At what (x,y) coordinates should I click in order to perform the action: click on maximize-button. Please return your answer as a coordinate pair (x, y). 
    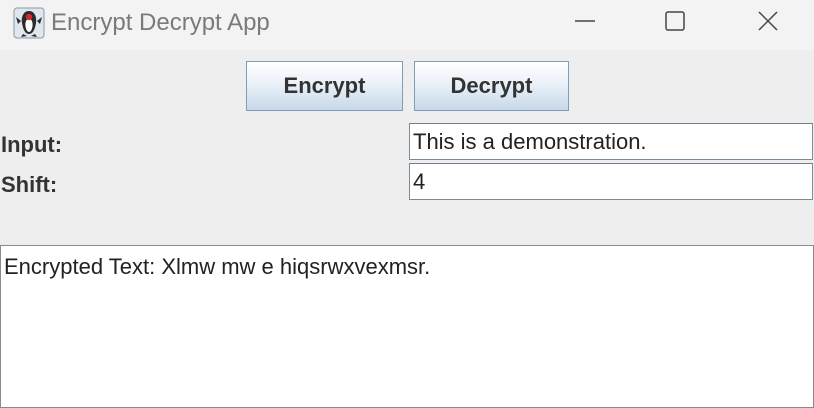
    Looking at the image, I should click on (675, 23).